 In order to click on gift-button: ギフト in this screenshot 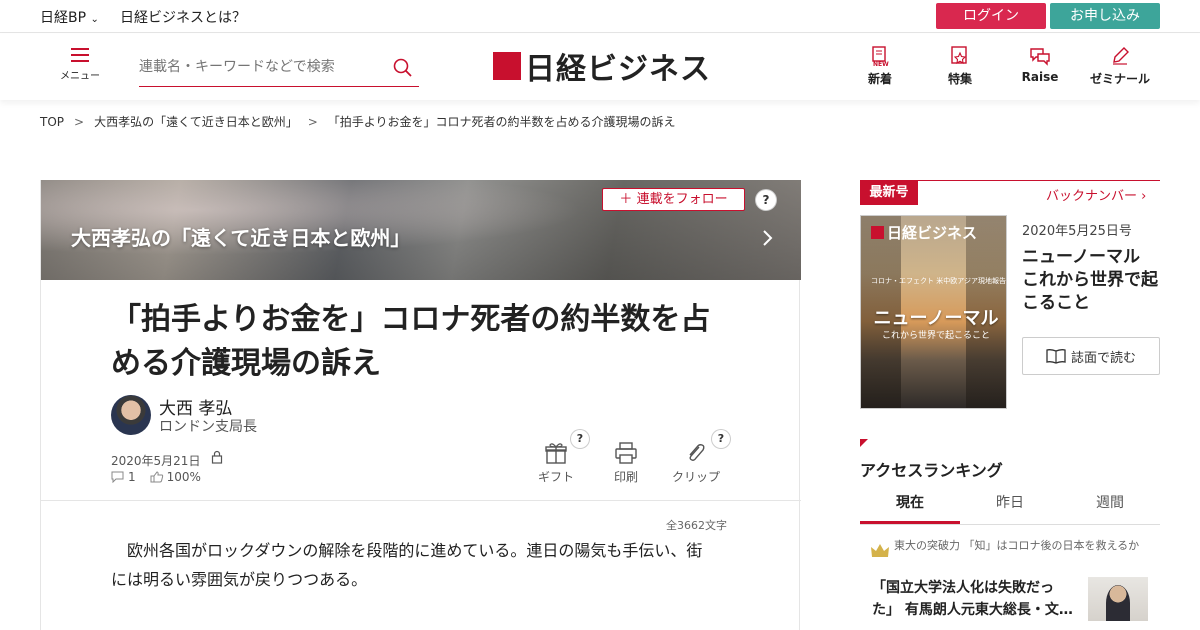, I will do `click(556, 463)`.